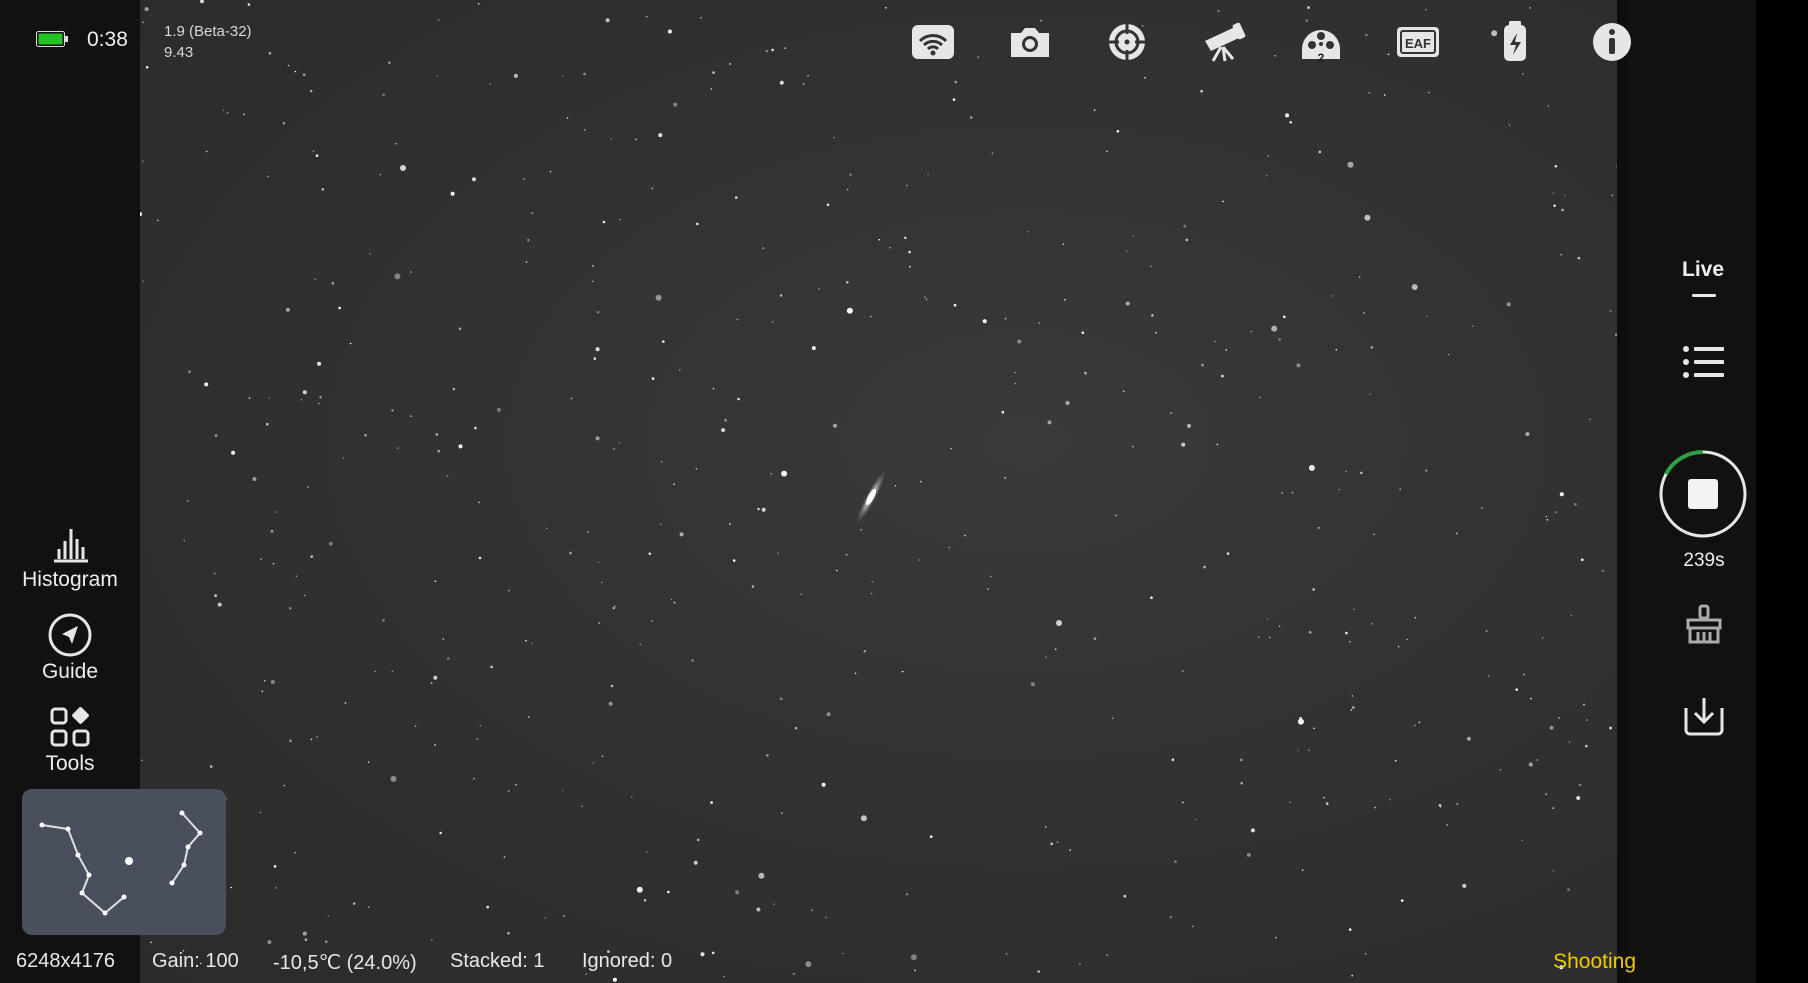  I want to click on filter-wheel-icon: 2, so click(1321, 42).